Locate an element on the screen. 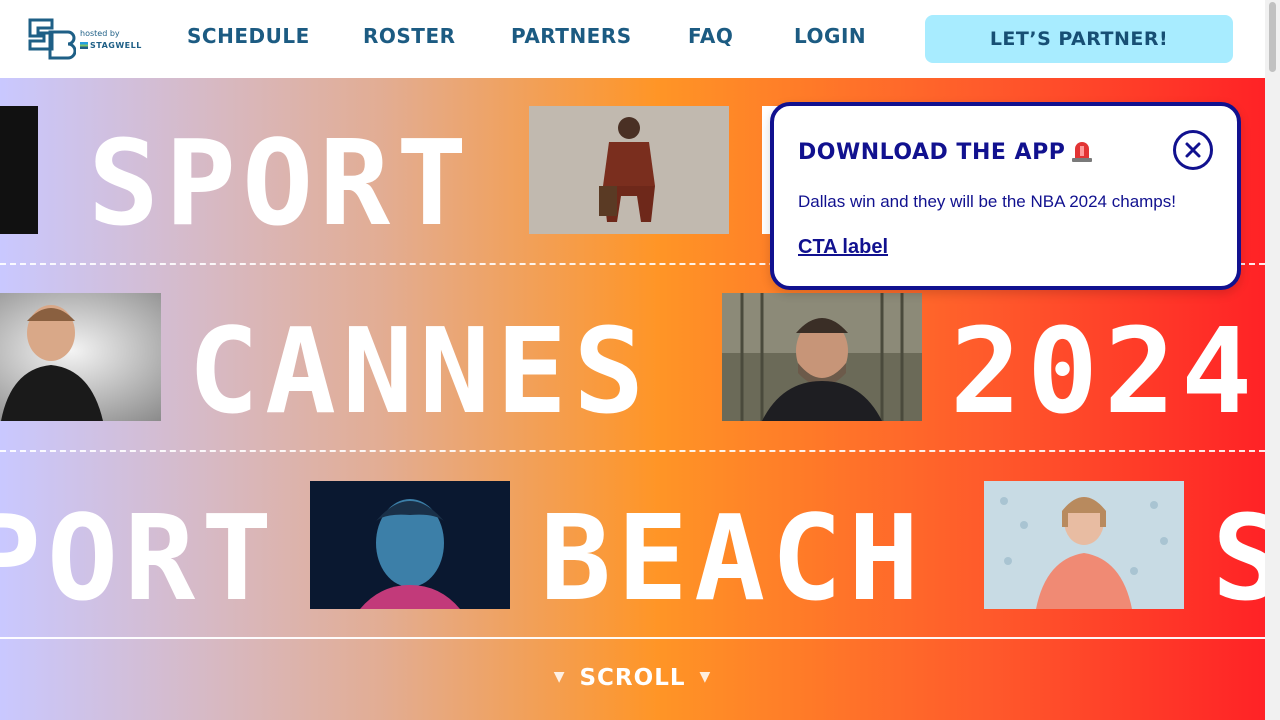 This screenshot has width=1280, height=720. nav-roster: ROSTER is located at coordinates (409, 36).